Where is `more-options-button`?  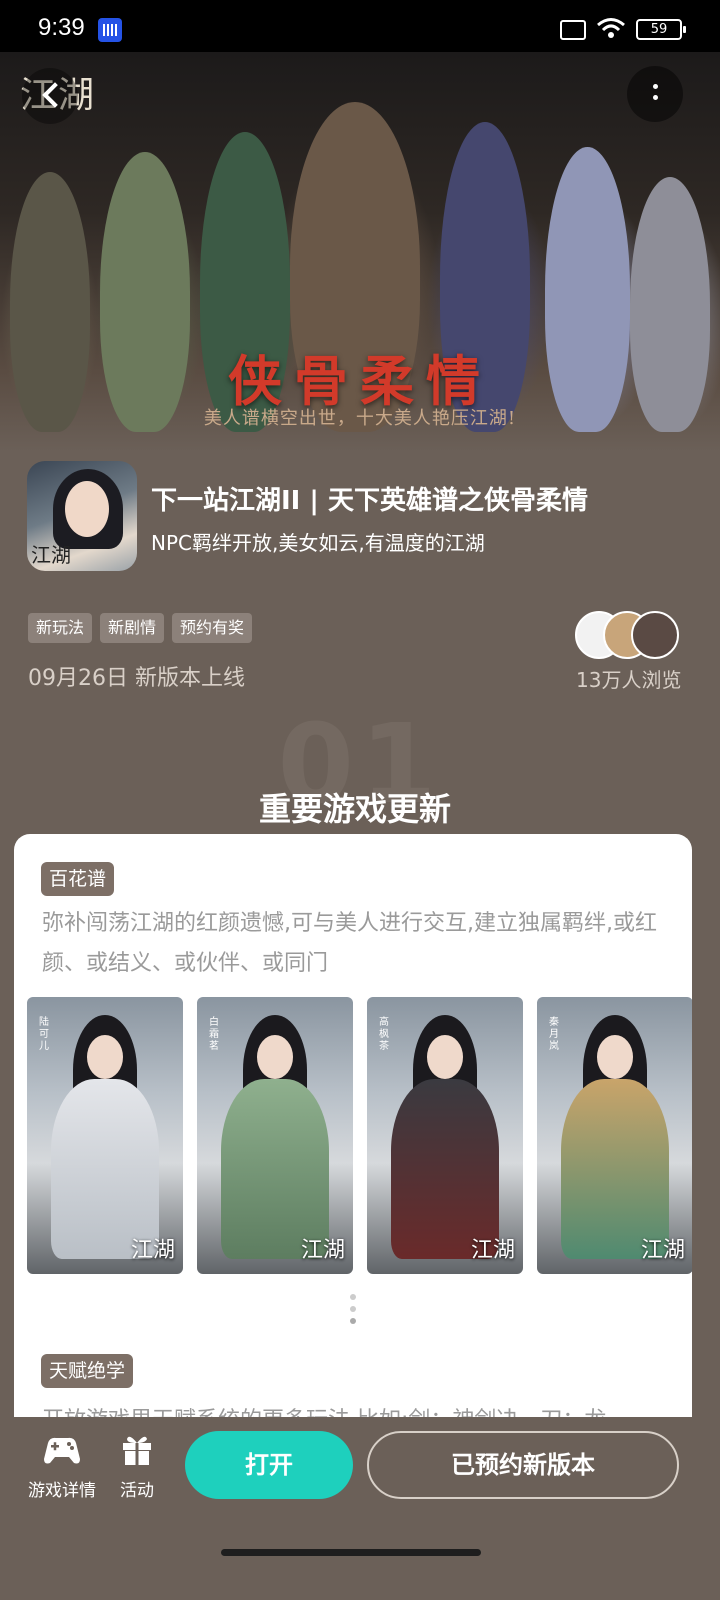
more-options-button is located at coordinates (655, 94).